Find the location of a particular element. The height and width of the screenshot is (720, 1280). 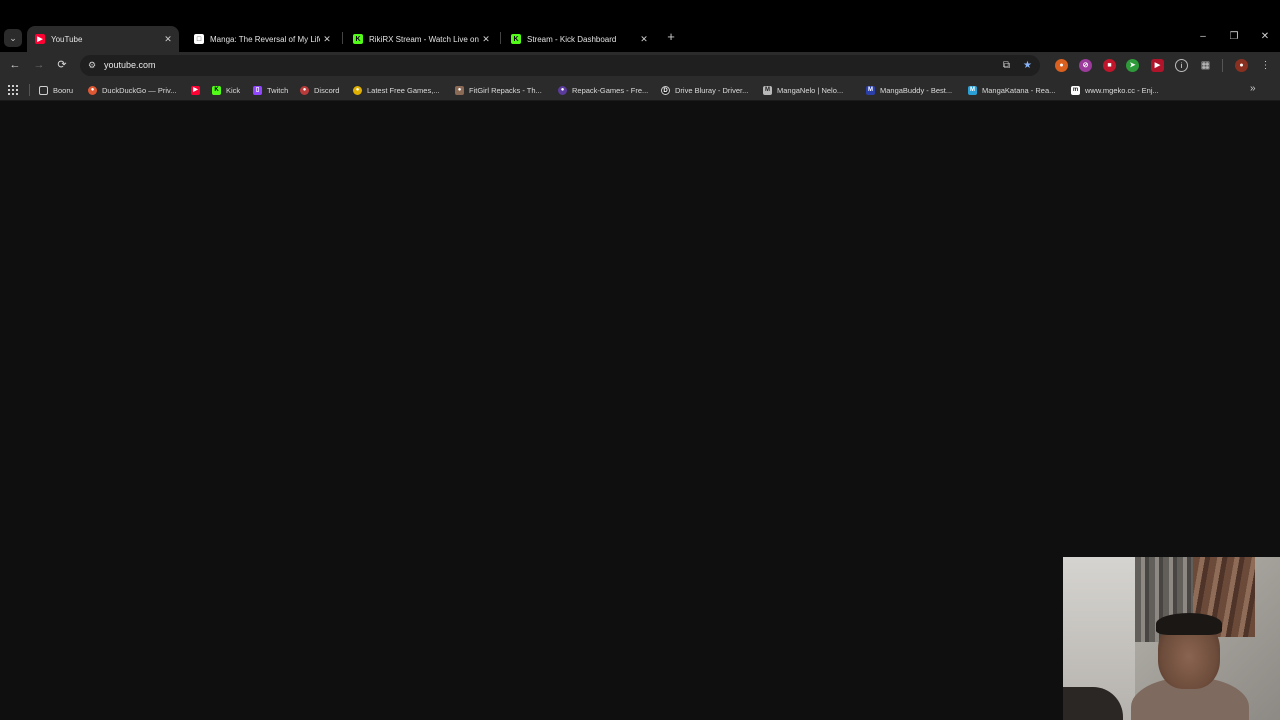

bookmark-discord: ● Discord is located at coordinates (319, 90).